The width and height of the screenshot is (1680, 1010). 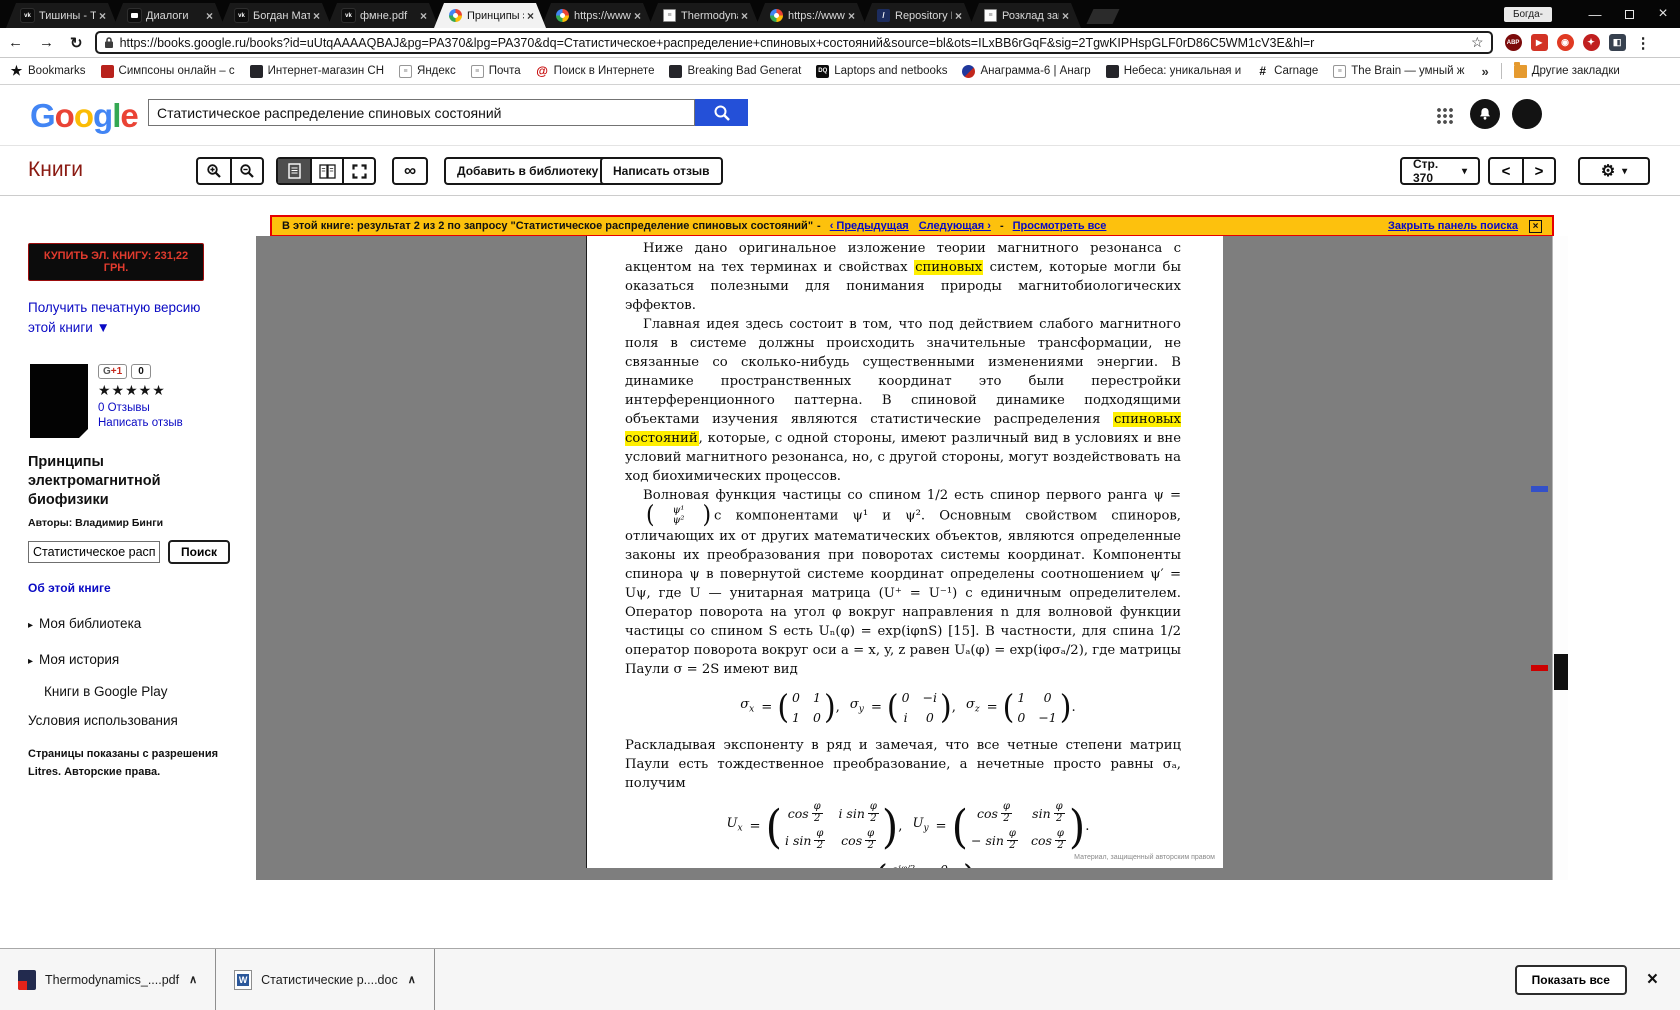 I want to click on zoom-in-button, so click(x=214, y=171).